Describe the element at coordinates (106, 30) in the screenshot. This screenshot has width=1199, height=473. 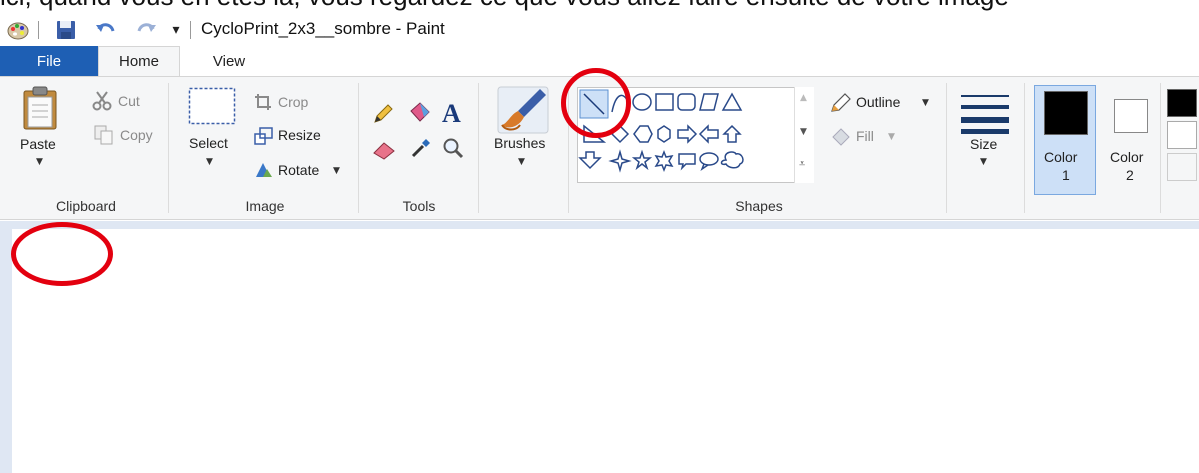
I see `undo-icon` at that location.